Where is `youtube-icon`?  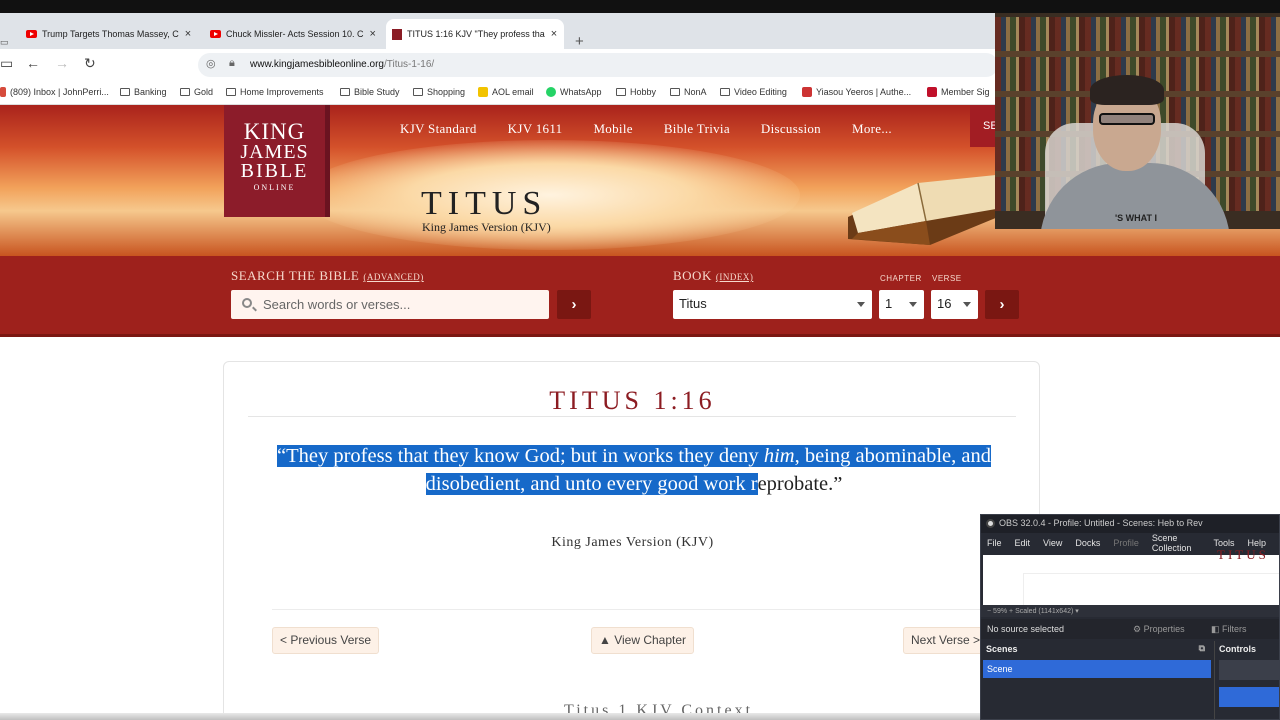
youtube-icon is located at coordinates (31, 34).